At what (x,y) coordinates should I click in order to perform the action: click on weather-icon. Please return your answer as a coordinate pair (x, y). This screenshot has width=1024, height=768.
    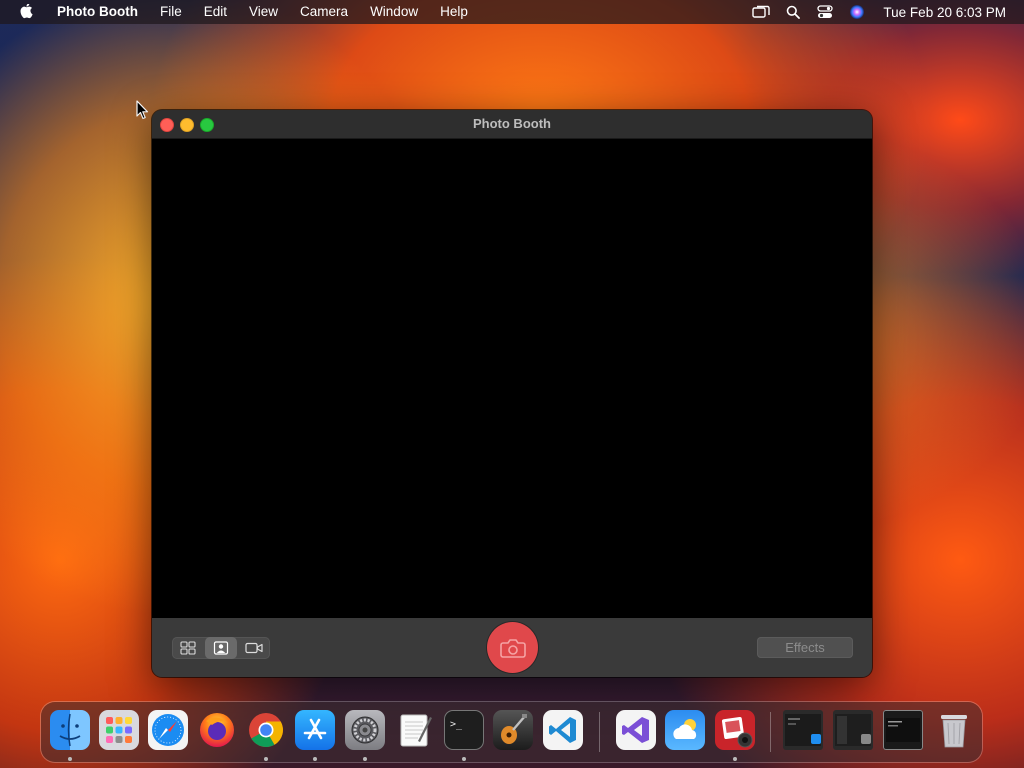
    Looking at the image, I should click on (685, 730).